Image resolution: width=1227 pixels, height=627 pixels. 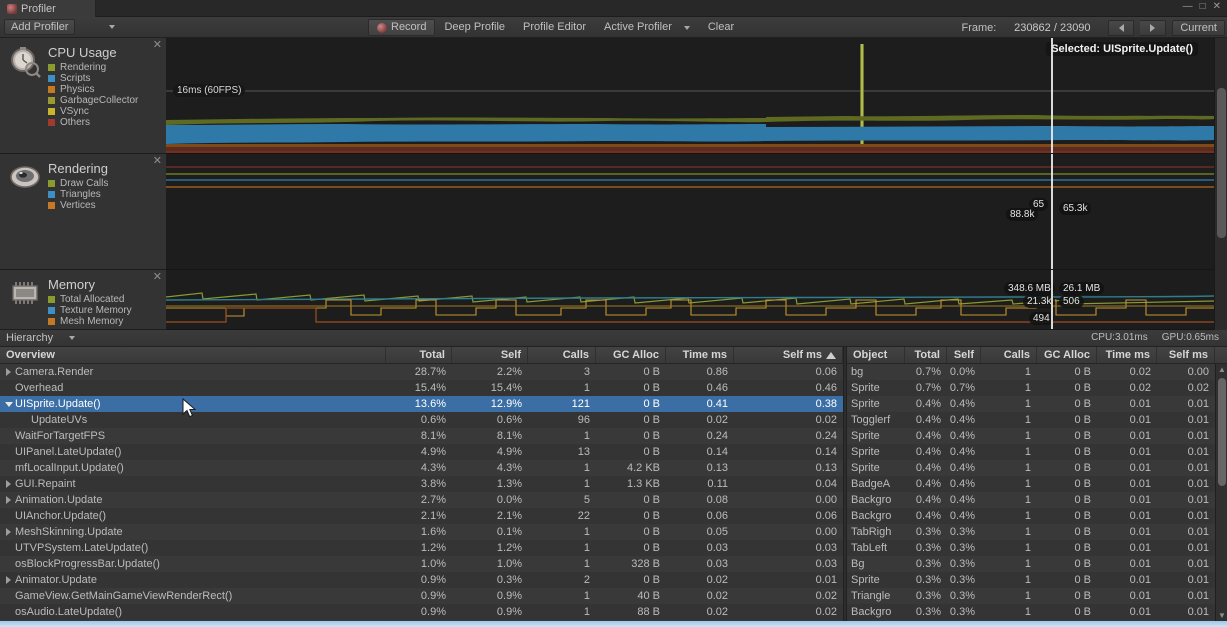 What do you see at coordinates (421, 516) in the screenshot?
I see `table-row: UIAnchor.Update() 2.1% 2.1% 22 0 B 0.06 0.06` at bounding box center [421, 516].